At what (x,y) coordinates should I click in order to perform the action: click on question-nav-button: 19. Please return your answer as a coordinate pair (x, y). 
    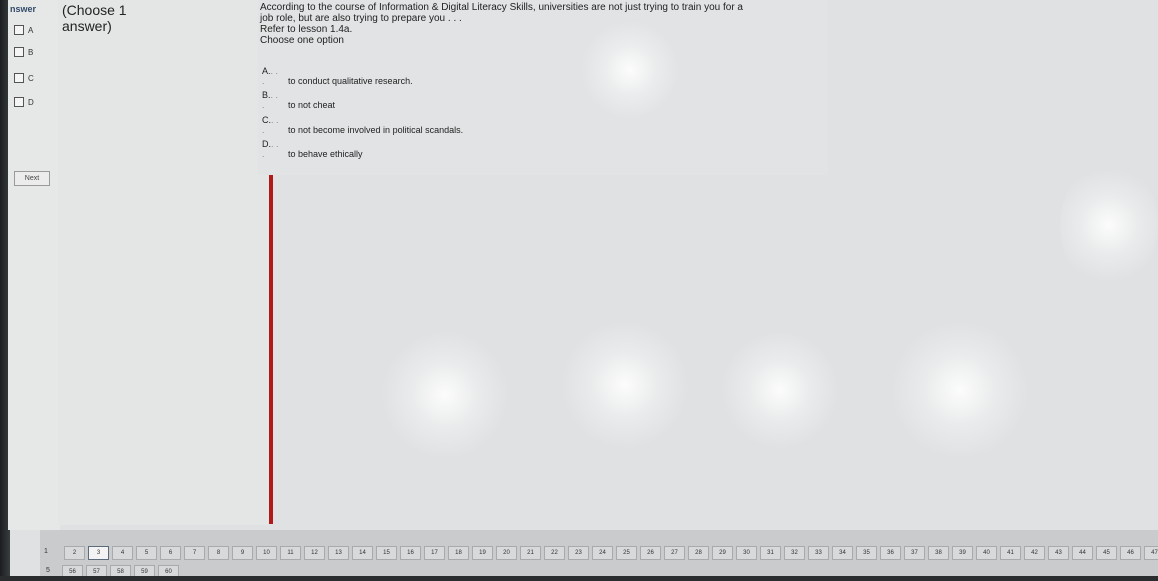
    Looking at the image, I should click on (482, 553).